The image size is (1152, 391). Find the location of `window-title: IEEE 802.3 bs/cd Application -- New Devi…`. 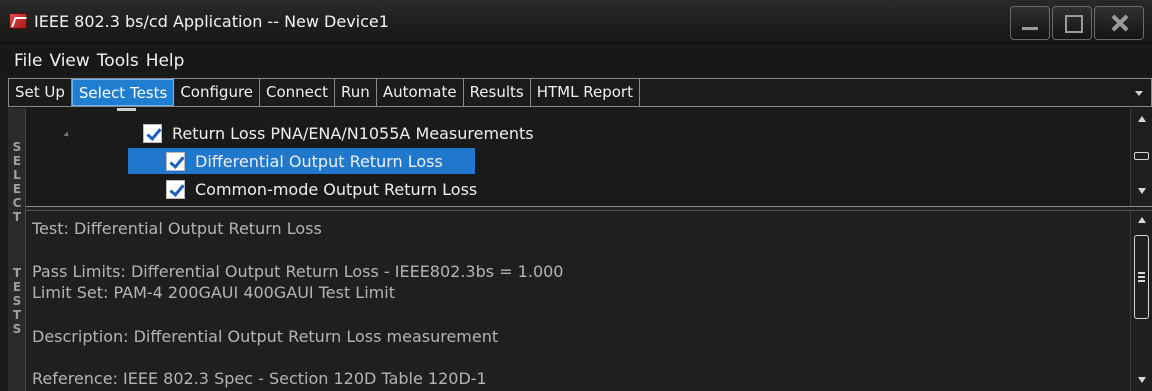

window-title: IEEE 802.3 bs/cd Application -- New Devi… is located at coordinates (211, 21).